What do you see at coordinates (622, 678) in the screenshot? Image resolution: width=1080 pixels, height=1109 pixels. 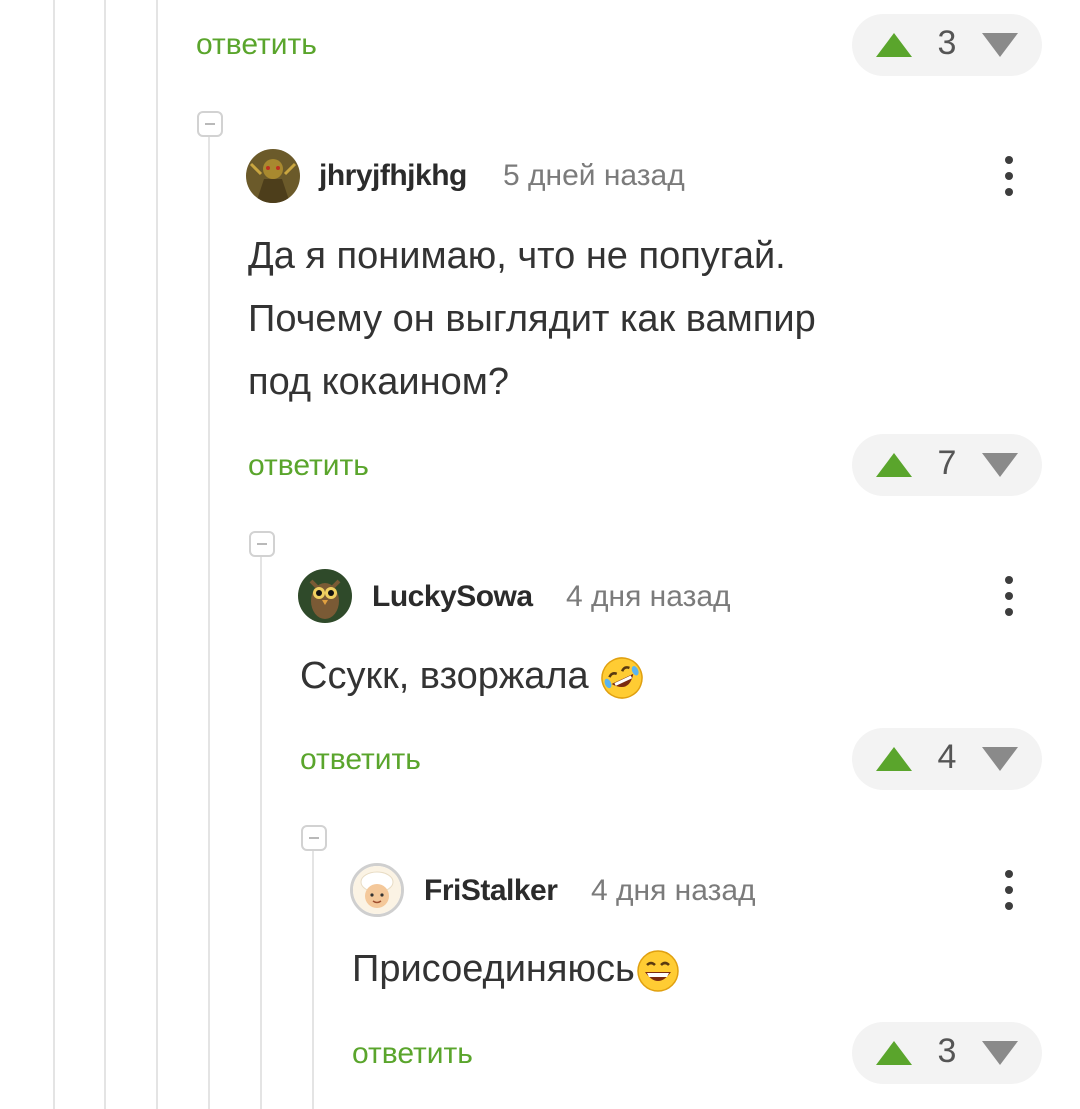 I see `rolling-laughing-emoji-icon` at bounding box center [622, 678].